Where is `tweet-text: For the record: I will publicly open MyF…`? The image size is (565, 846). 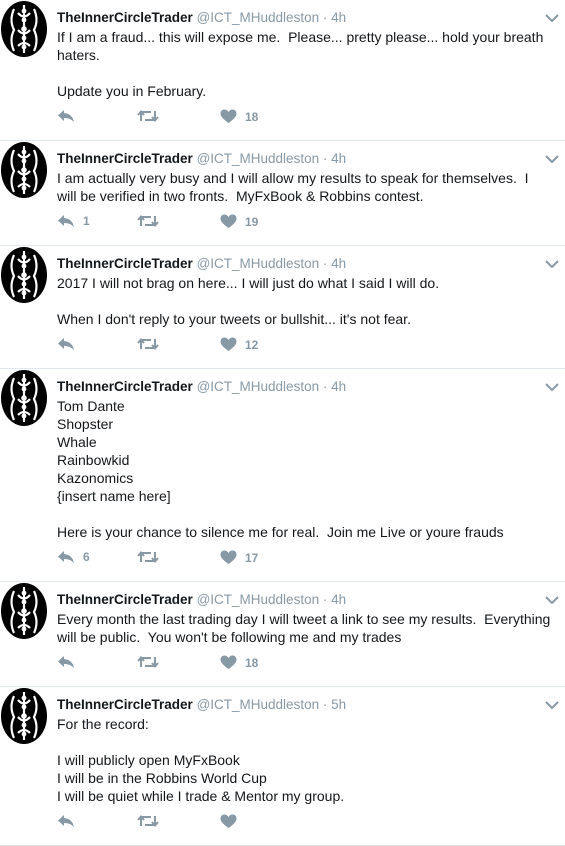 tweet-text: For the record: I will publicly open MyF… is located at coordinates (201, 760).